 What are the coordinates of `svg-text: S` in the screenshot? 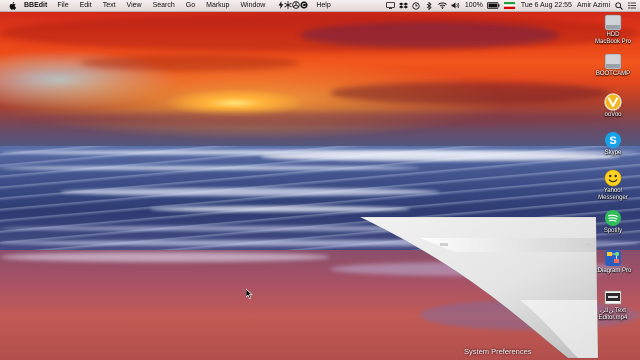 It's located at (612, 141).